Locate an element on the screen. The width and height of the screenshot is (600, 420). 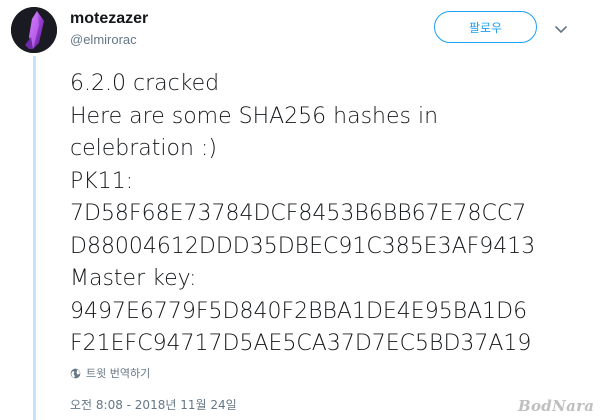
translate-label: 트윗 번역하기 is located at coordinates (118, 373).